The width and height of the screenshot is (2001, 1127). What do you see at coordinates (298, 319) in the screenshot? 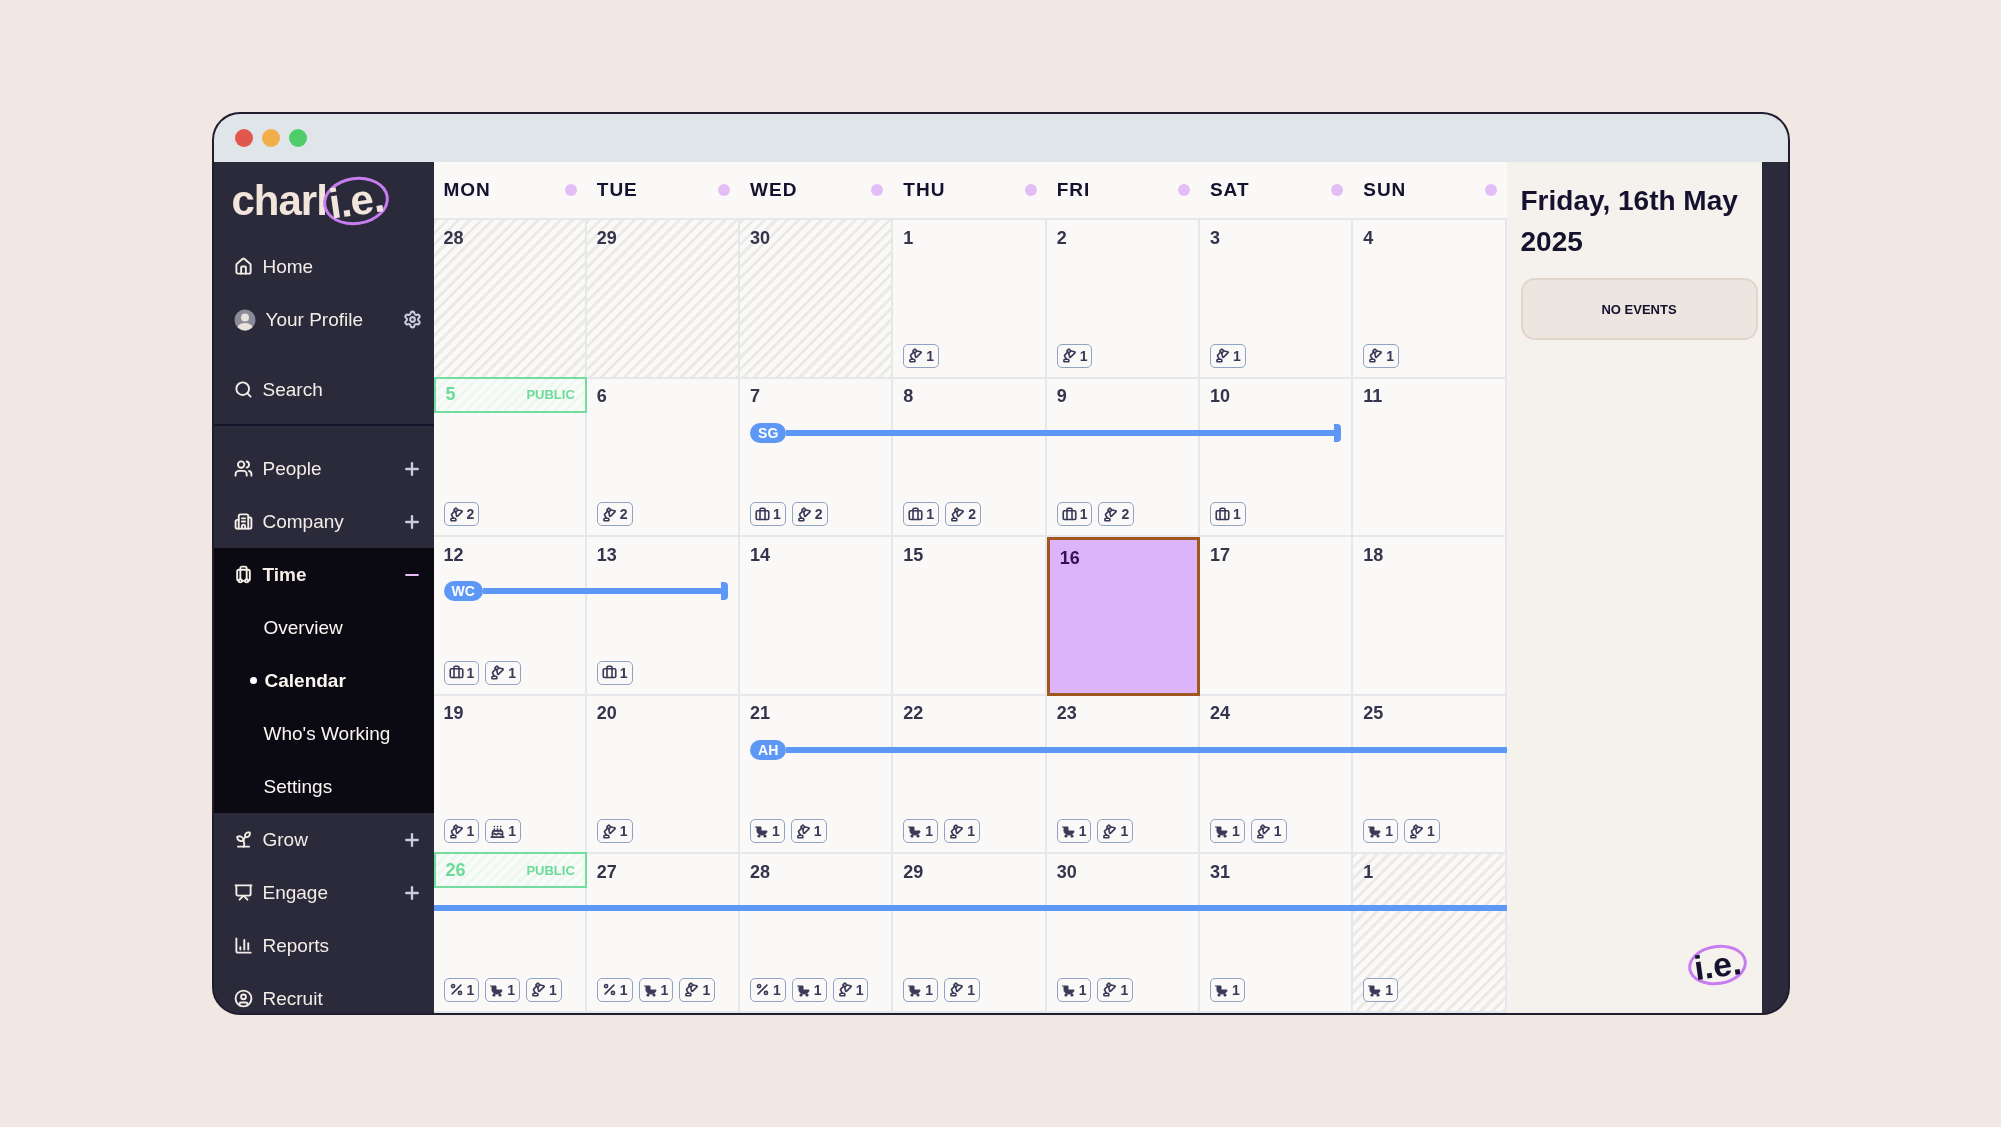
I see `nav-link: Your Profile` at bounding box center [298, 319].